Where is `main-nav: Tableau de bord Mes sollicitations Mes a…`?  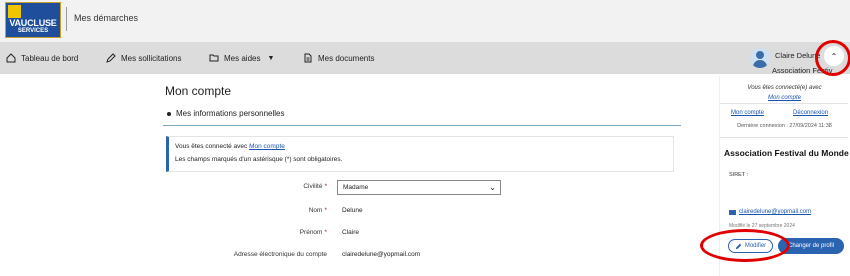 main-nav: Tableau de bord Mes sollicitations Mes a… is located at coordinates (425, 58).